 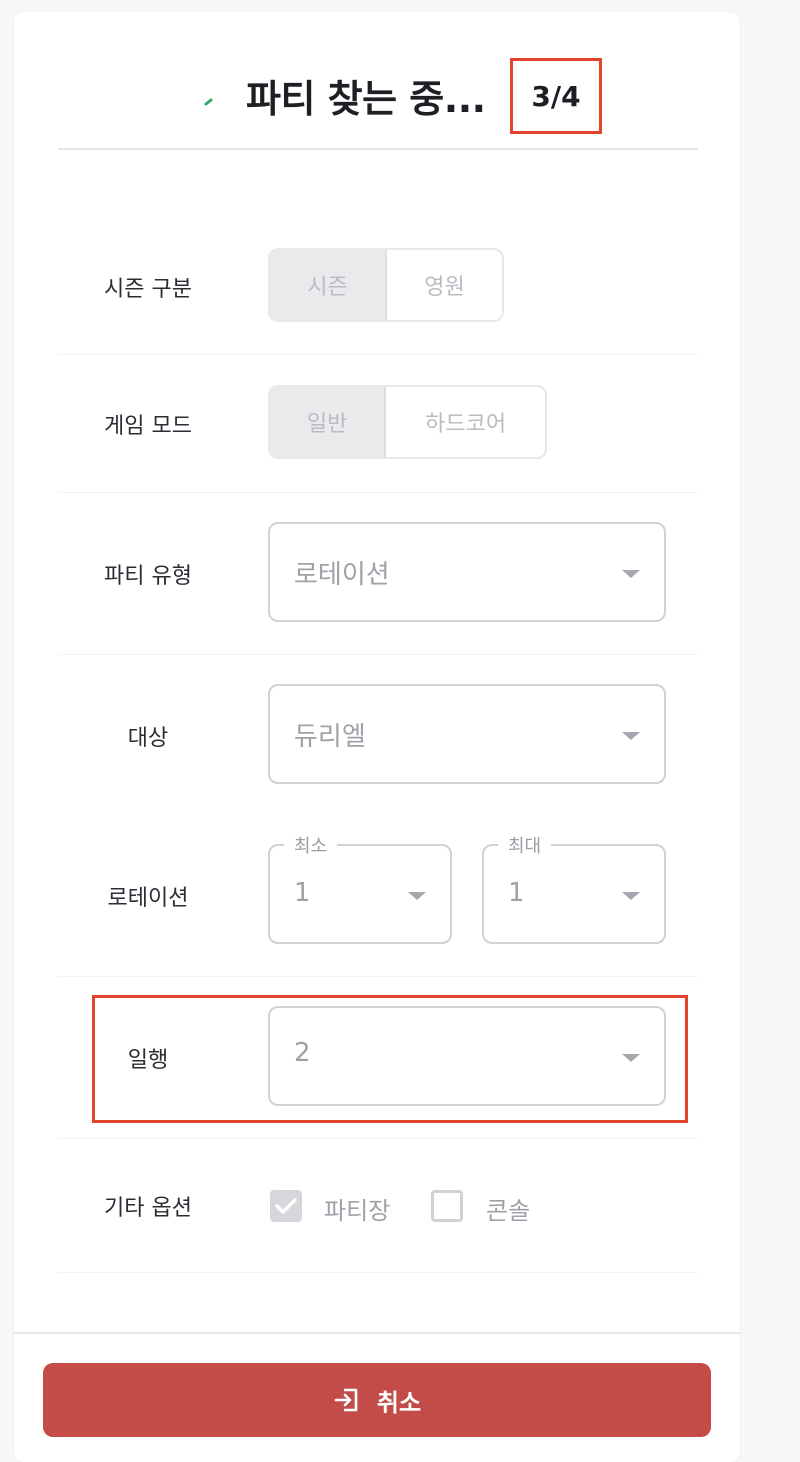 I want to click on cancel-button: 취소, so click(x=377, y=1400).